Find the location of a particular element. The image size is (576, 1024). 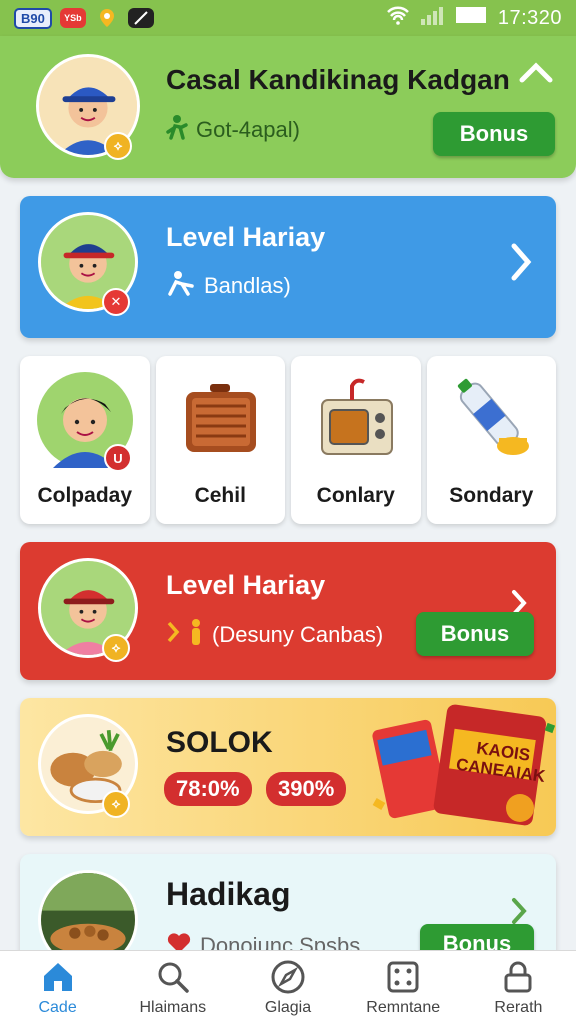

grill-icon is located at coordinates (220, 420).